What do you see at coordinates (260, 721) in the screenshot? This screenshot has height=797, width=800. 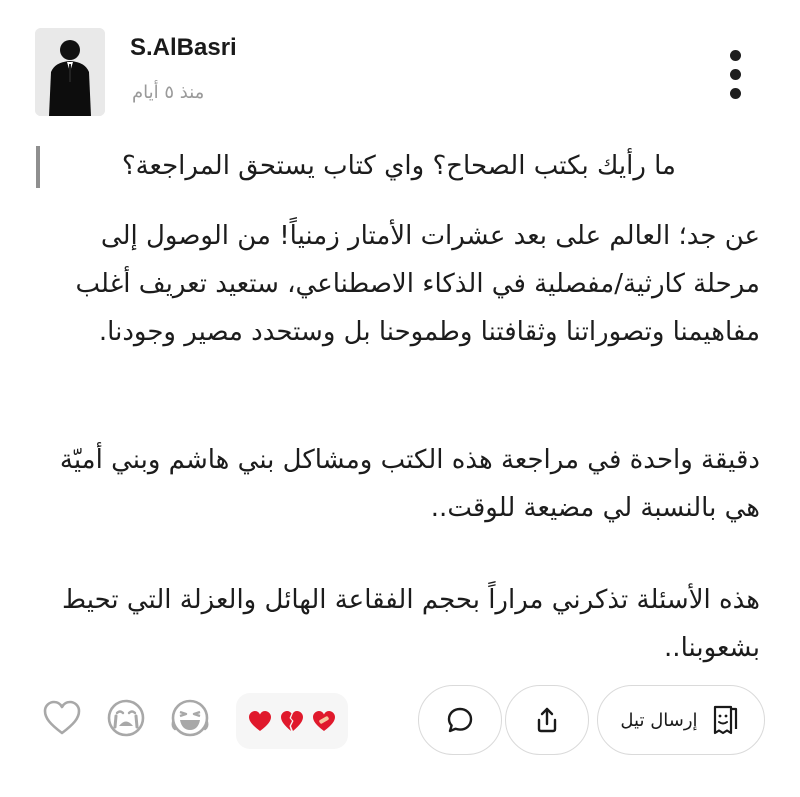 I see `heart-icon` at bounding box center [260, 721].